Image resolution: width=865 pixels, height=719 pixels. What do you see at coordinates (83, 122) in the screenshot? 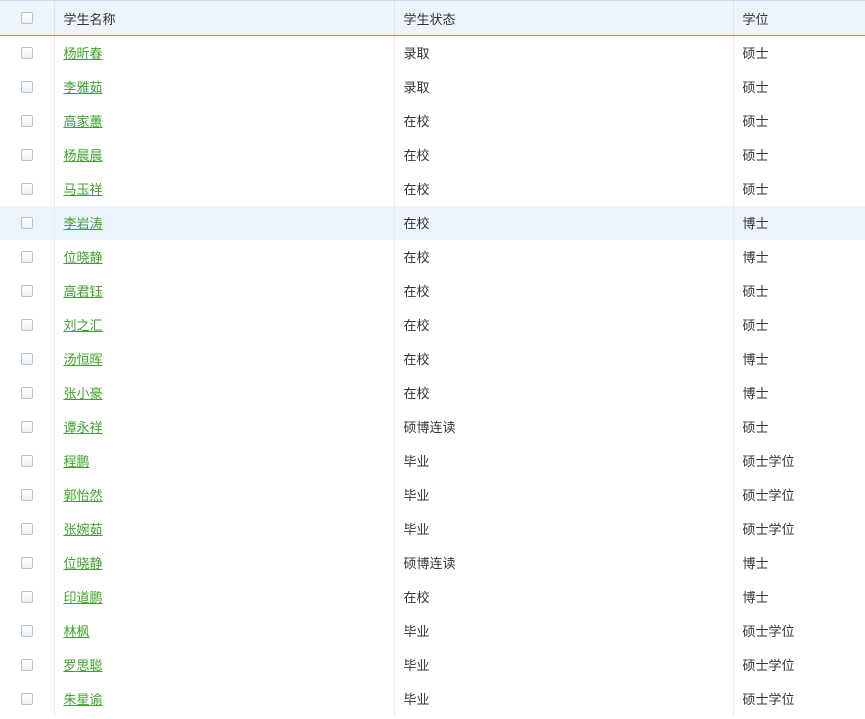
I see `student-name-link: 高家蕙` at bounding box center [83, 122].